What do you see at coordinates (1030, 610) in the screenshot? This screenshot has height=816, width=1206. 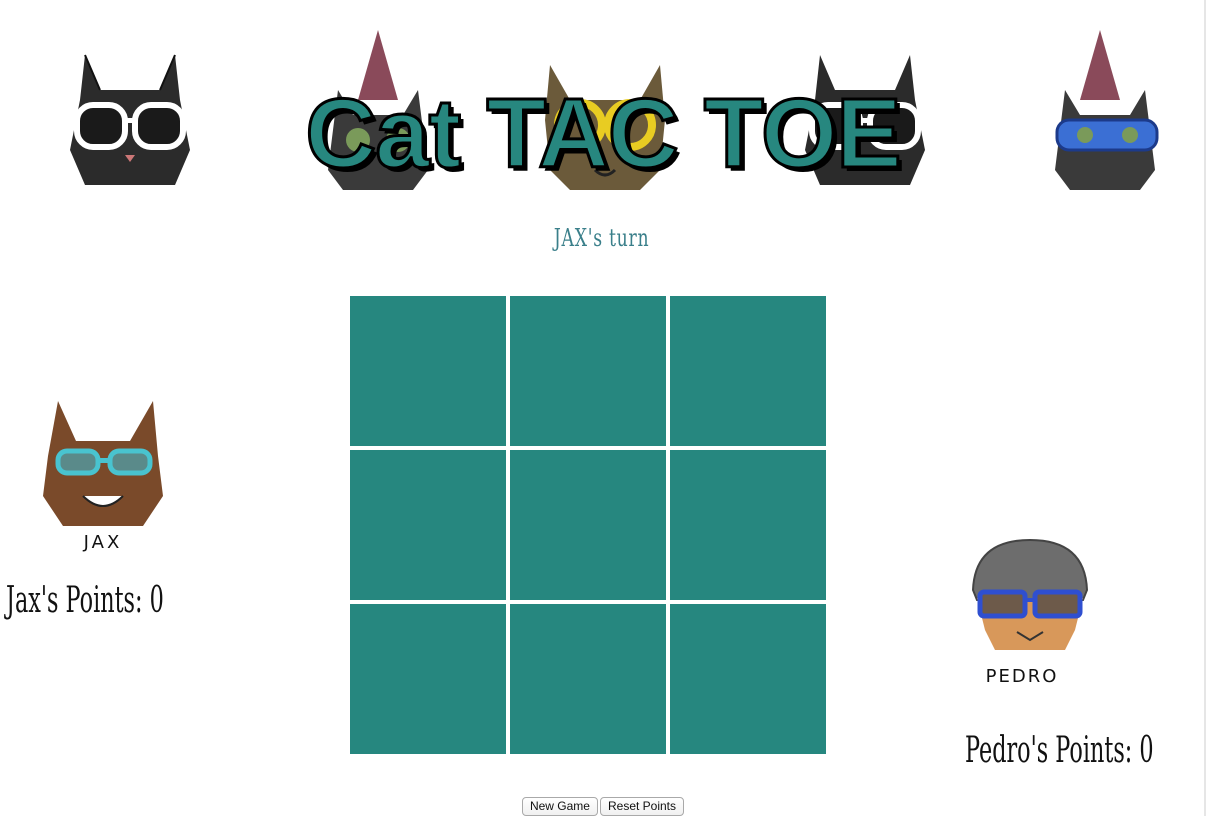 I see `cat-pedro-beanie-icon: PEDRO` at bounding box center [1030, 610].